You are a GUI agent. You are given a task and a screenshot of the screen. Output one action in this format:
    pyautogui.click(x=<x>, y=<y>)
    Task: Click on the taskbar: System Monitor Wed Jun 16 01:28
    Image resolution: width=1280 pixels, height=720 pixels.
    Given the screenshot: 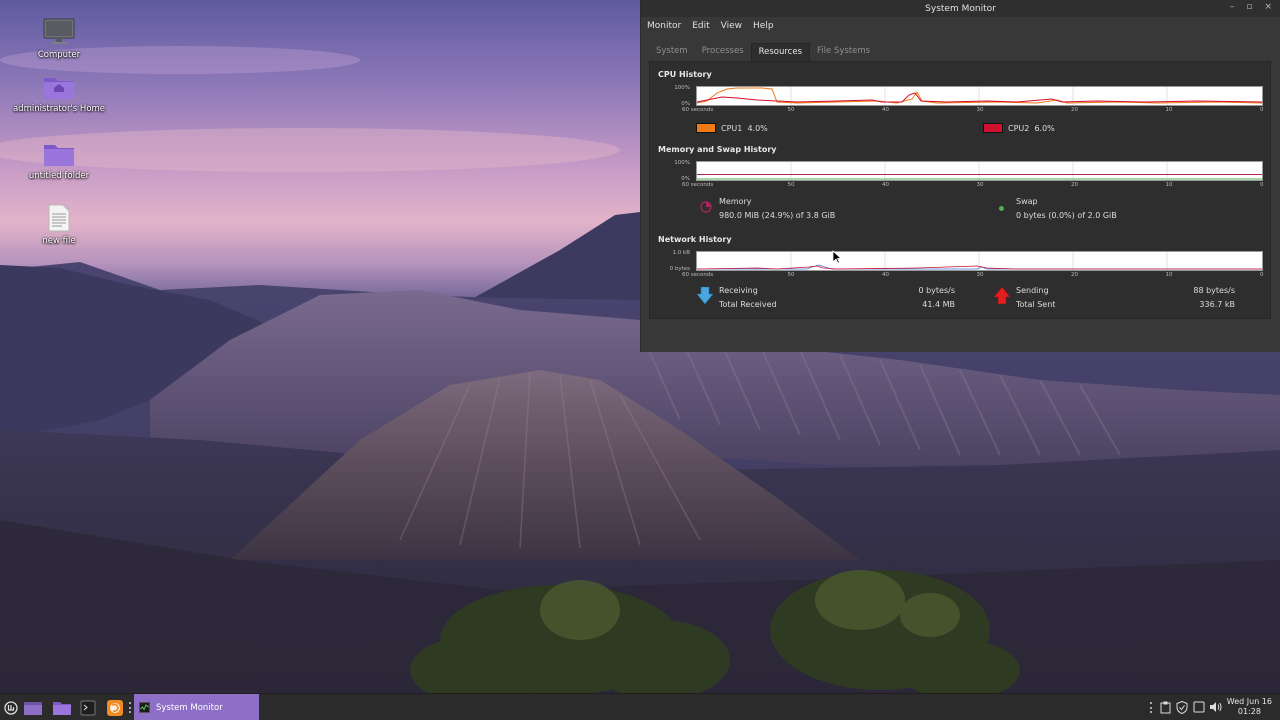 What is the action you would take?
    pyautogui.click(x=640, y=706)
    